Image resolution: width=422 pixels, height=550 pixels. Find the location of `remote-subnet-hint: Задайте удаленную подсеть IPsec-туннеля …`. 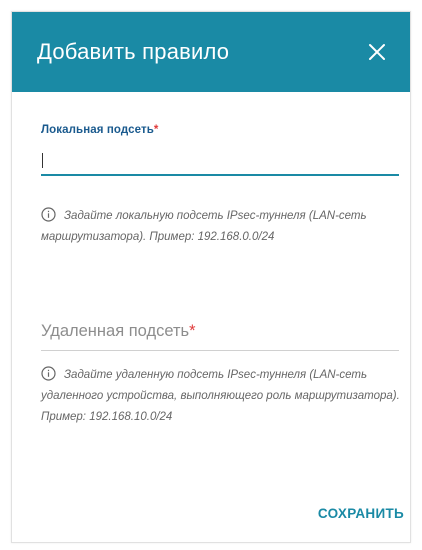

remote-subnet-hint: Задайте удаленную подсеть IPsec-туннеля … is located at coordinates (222, 396).